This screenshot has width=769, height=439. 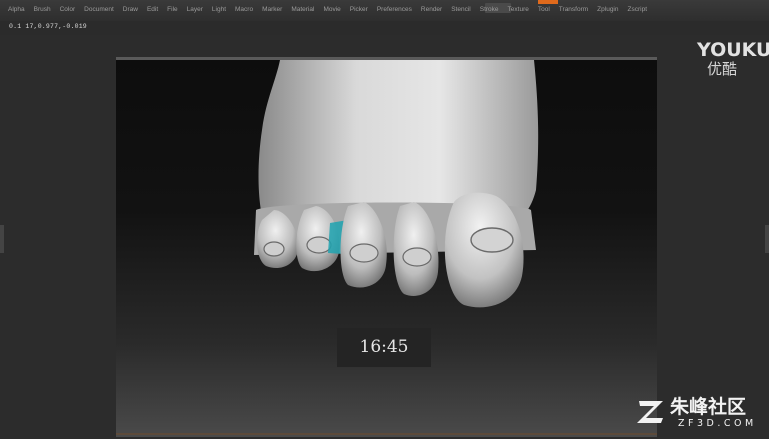 What do you see at coordinates (518, 9) in the screenshot?
I see `menu-texture: Texture` at bounding box center [518, 9].